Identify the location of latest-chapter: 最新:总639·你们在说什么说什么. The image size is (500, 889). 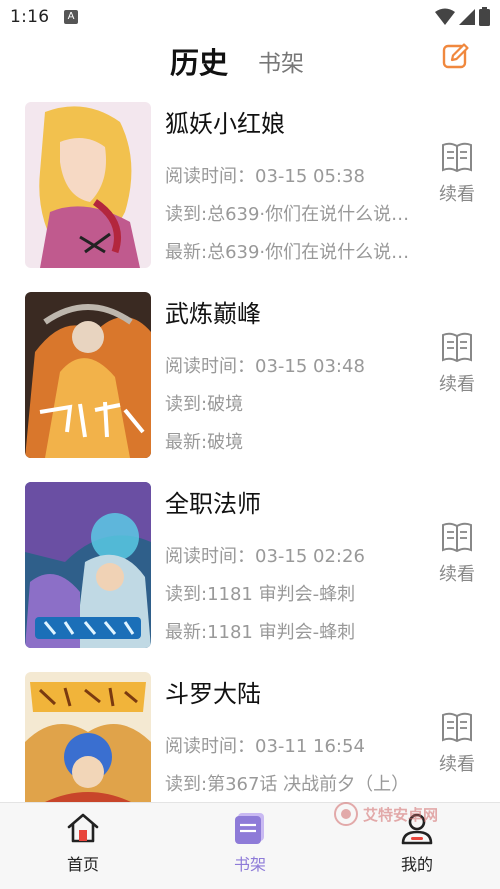
(294, 252).